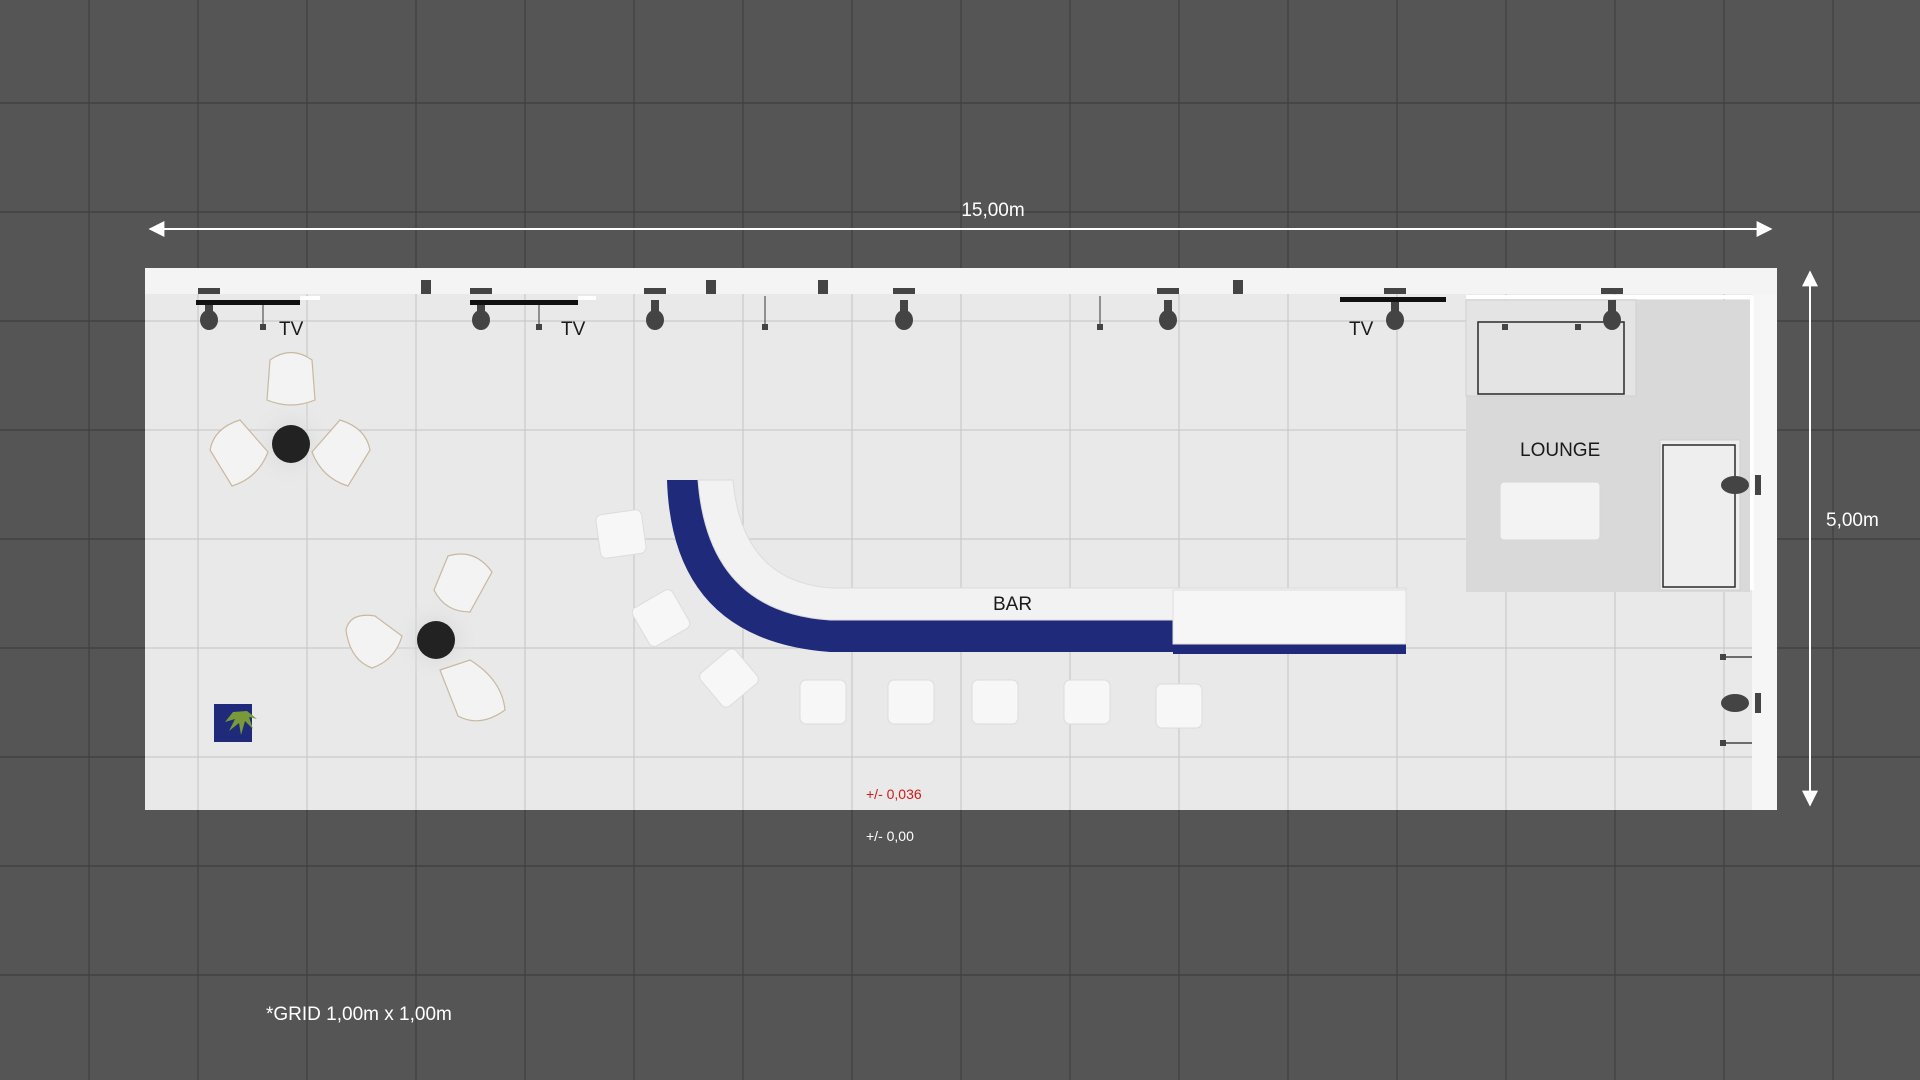 The height and width of the screenshot is (1080, 1920). I want to click on ground-level-label: +/- 0,00, so click(890, 836).